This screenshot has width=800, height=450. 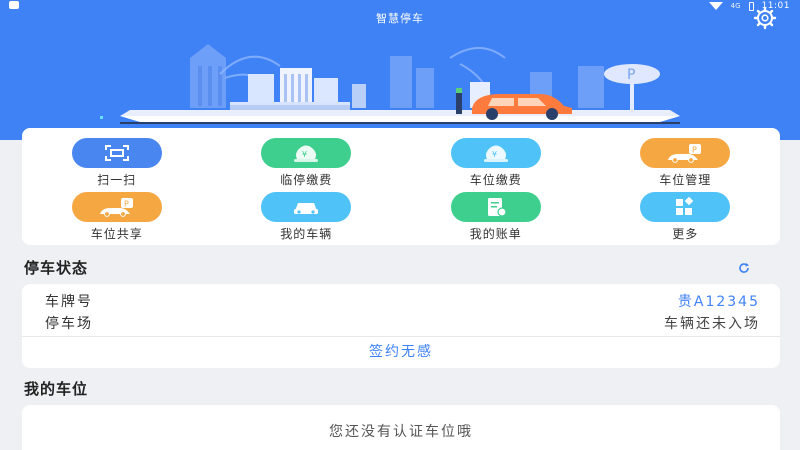 I want to click on divider, so click(x=401, y=336).